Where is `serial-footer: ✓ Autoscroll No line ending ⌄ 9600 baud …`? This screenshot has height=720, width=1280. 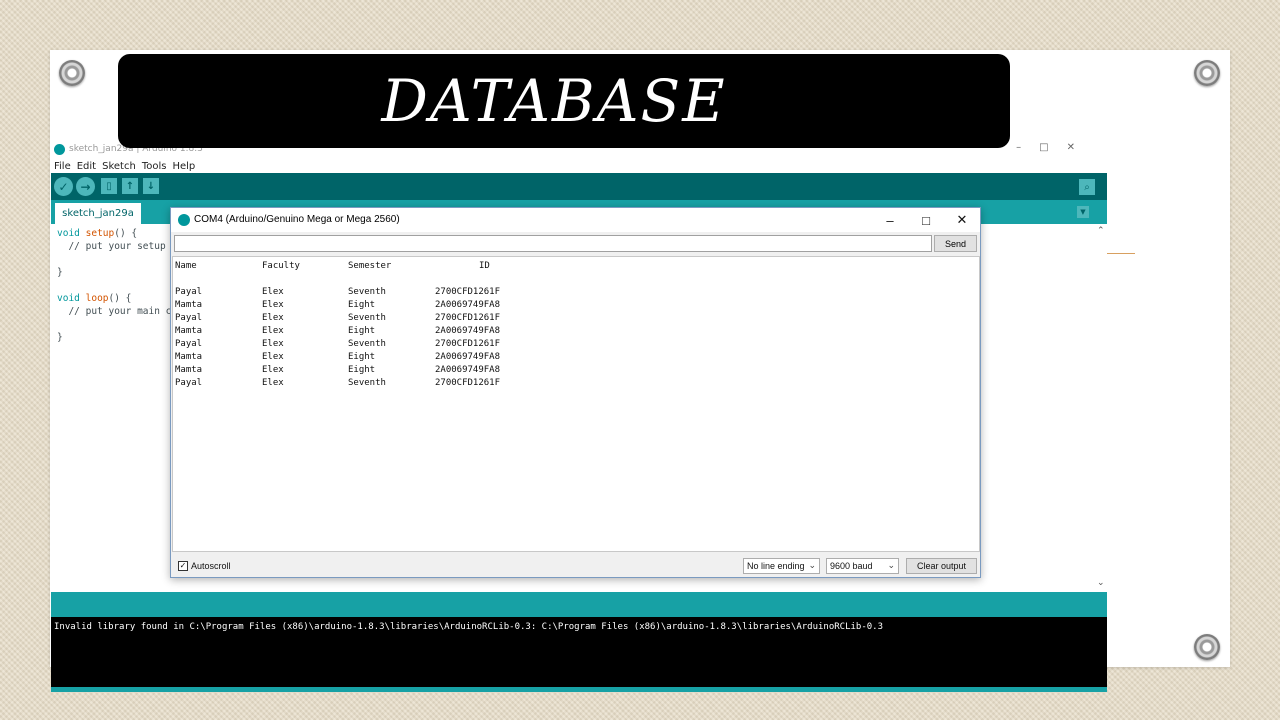 serial-footer: ✓ Autoscroll No line ending ⌄ 9600 baud … is located at coordinates (575, 566).